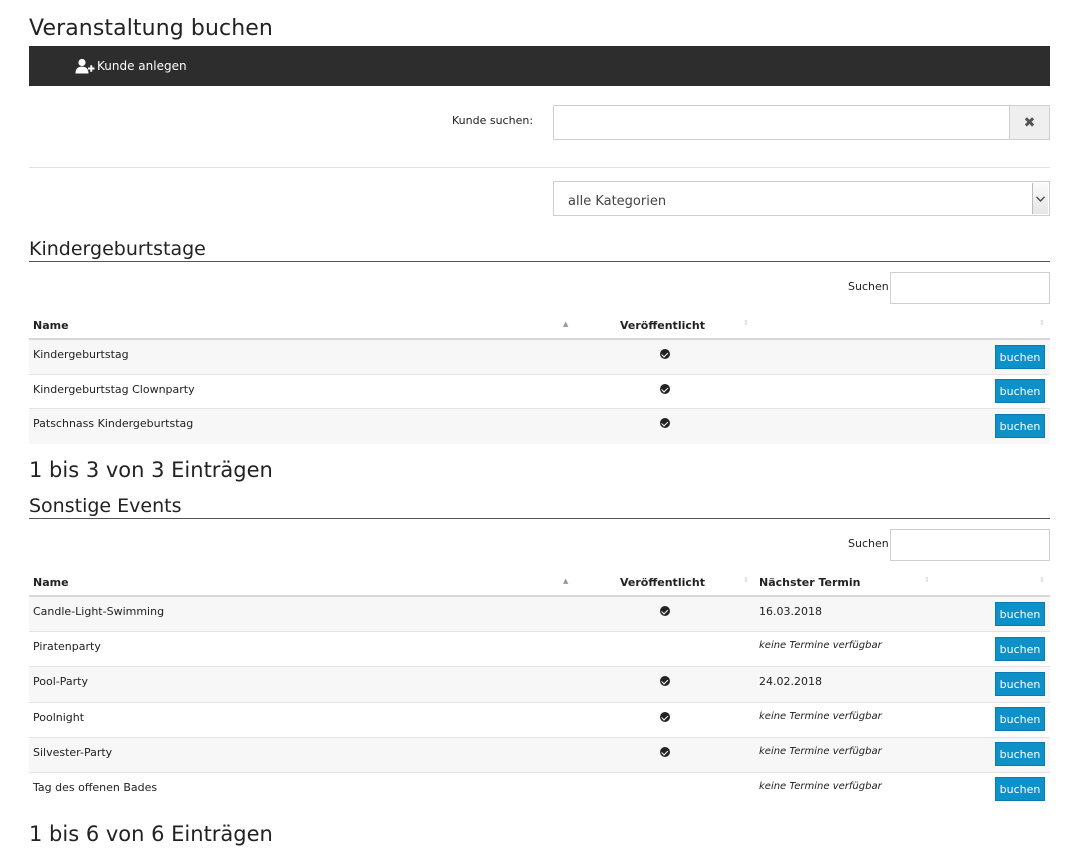  I want to click on section-title: Sonstige Events, so click(105, 506).